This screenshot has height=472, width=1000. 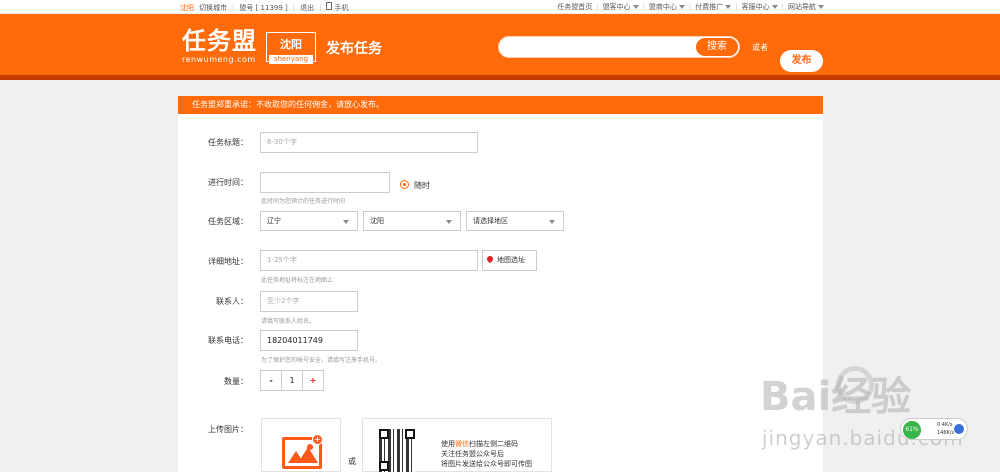 What do you see at coordinates (309, 221) in the screenshot?
I see `province-select: 辽宁` at bounding box center [309, 221].